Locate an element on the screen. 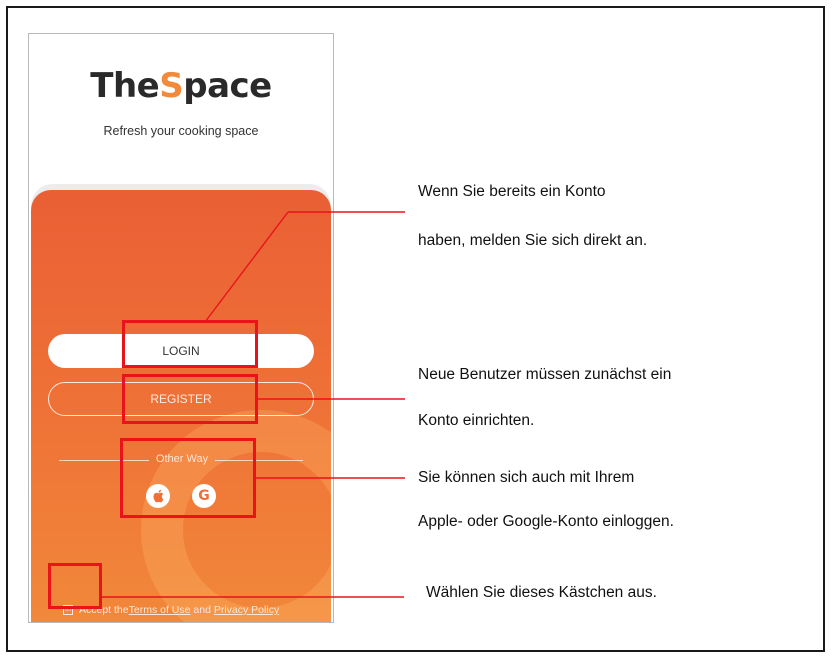 The height and width of the screenshot is (658, 836). highlight-social is located at coordinates (188, 478).